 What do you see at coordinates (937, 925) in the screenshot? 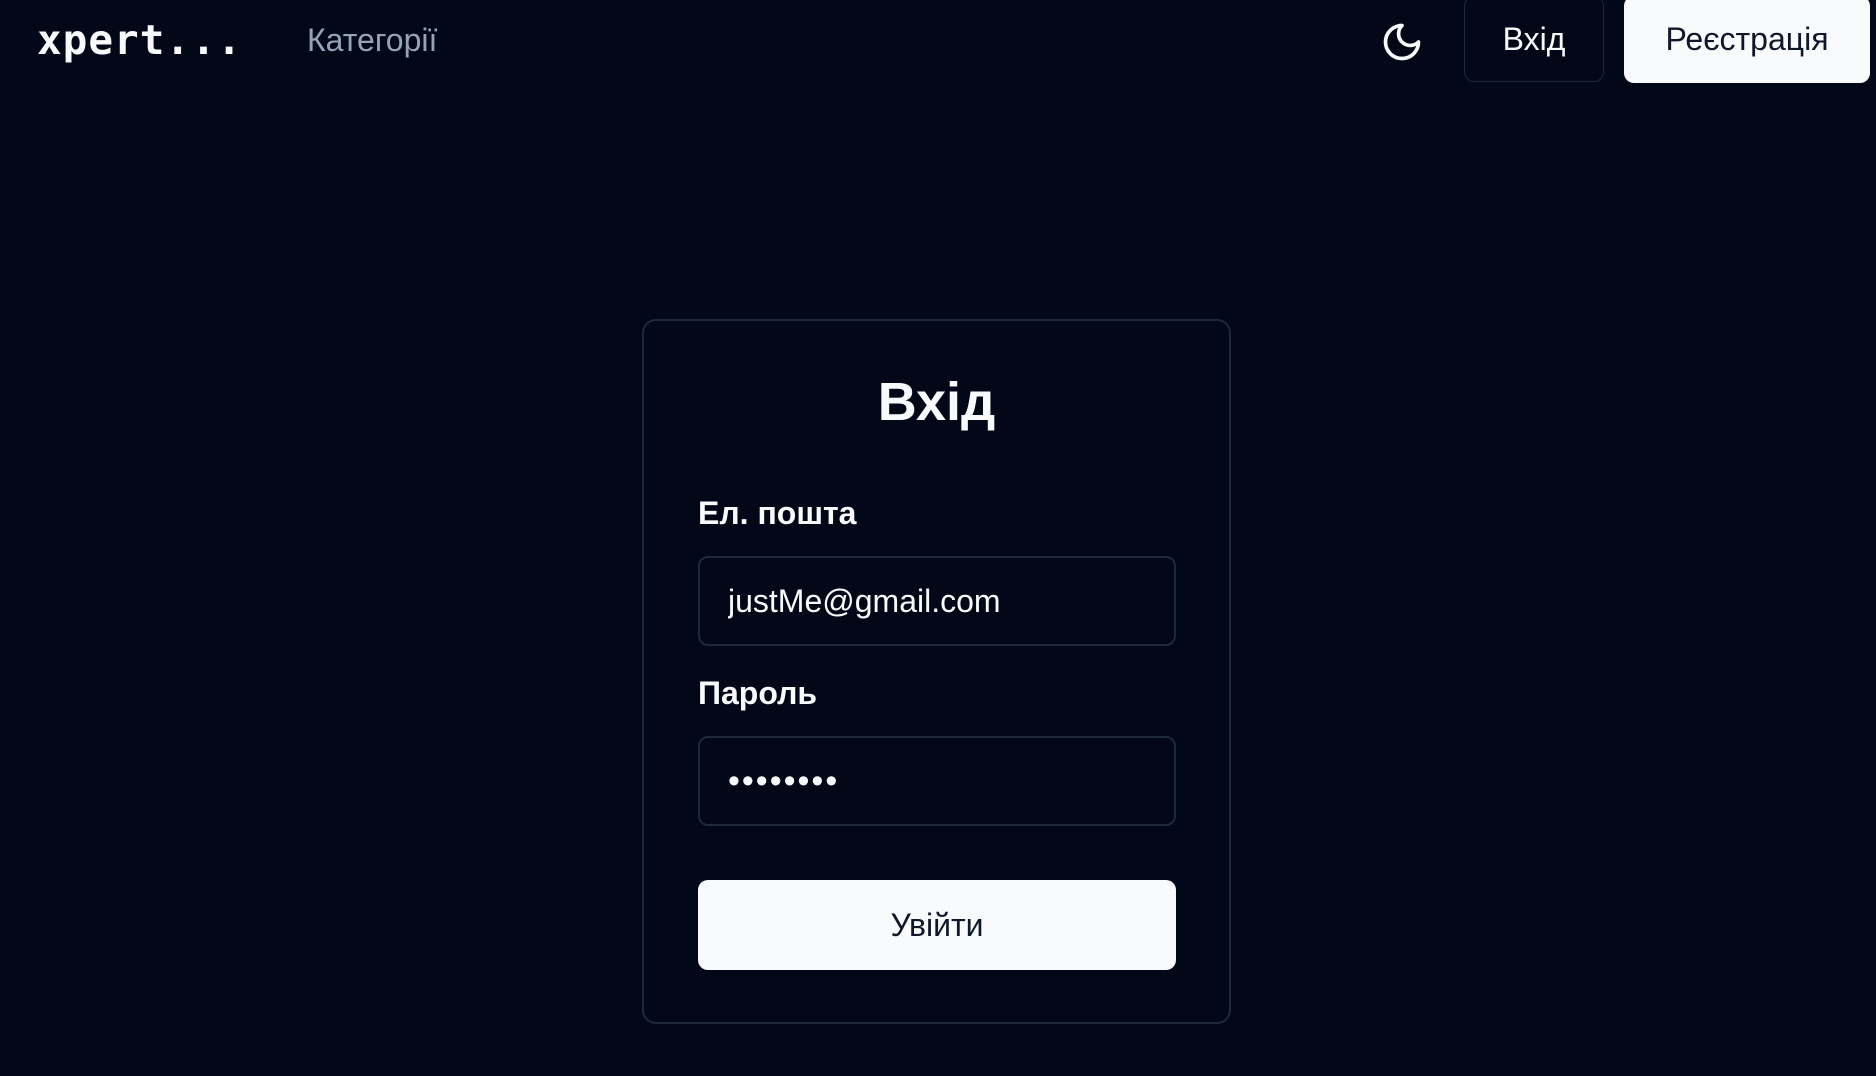
I see `submit-login-button: Увійти` at bounding box center [937, 925].